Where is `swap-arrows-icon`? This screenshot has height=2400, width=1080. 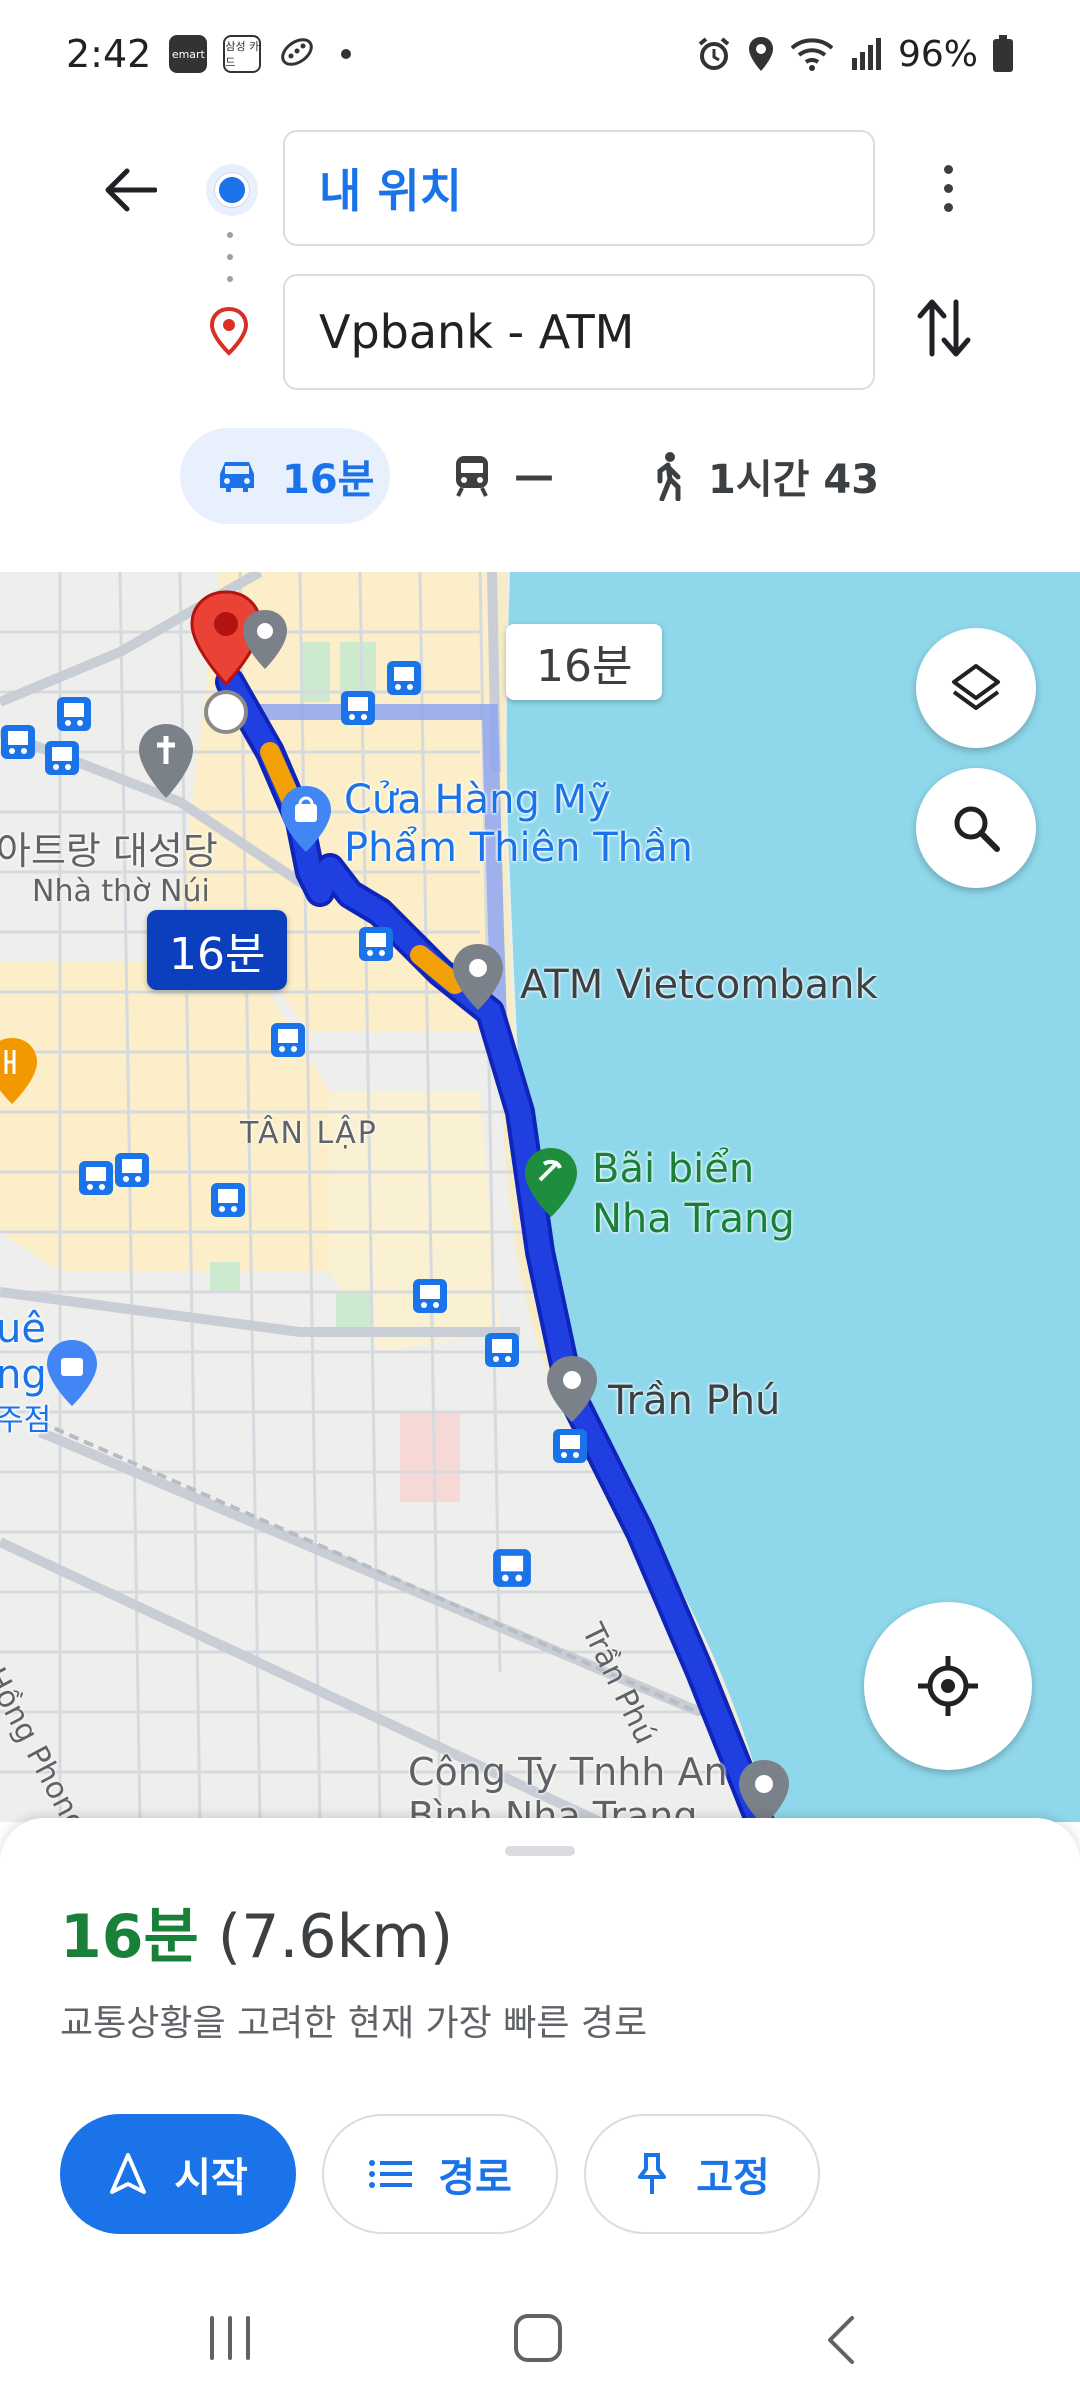 swap-arrows-icon is located at coordinates (944, 328).